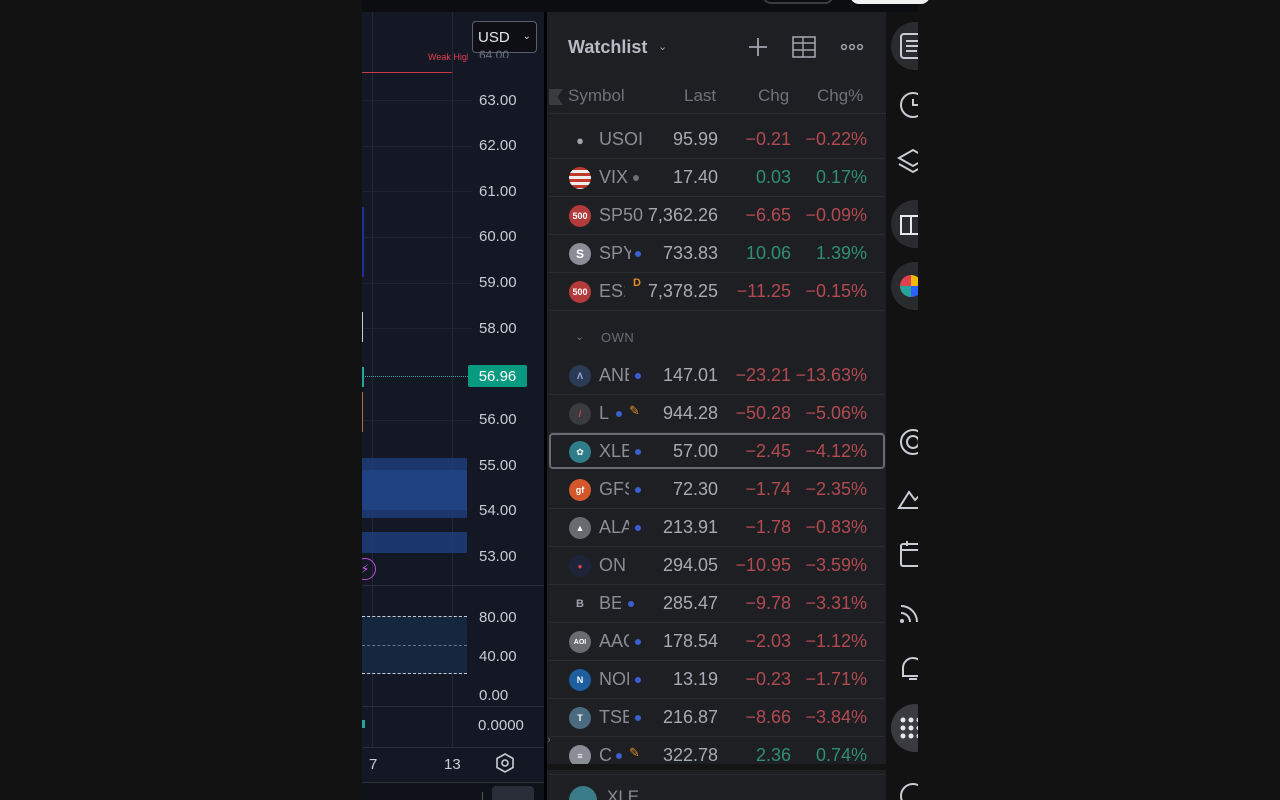 Image resolution: width=1280 pixels, height=800 pixels. I want to click on row-symbol: L, so click(604, 413).